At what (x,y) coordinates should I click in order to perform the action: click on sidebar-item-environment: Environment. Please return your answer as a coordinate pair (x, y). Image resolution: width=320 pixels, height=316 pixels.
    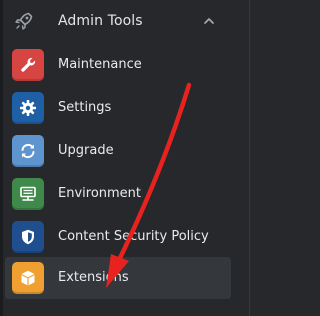
    Looking at the image, I should click on (124, 194).